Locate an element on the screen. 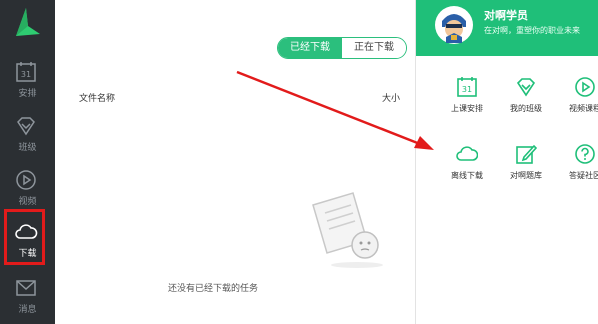  cloud-icon is located at coordinates (467, 153).